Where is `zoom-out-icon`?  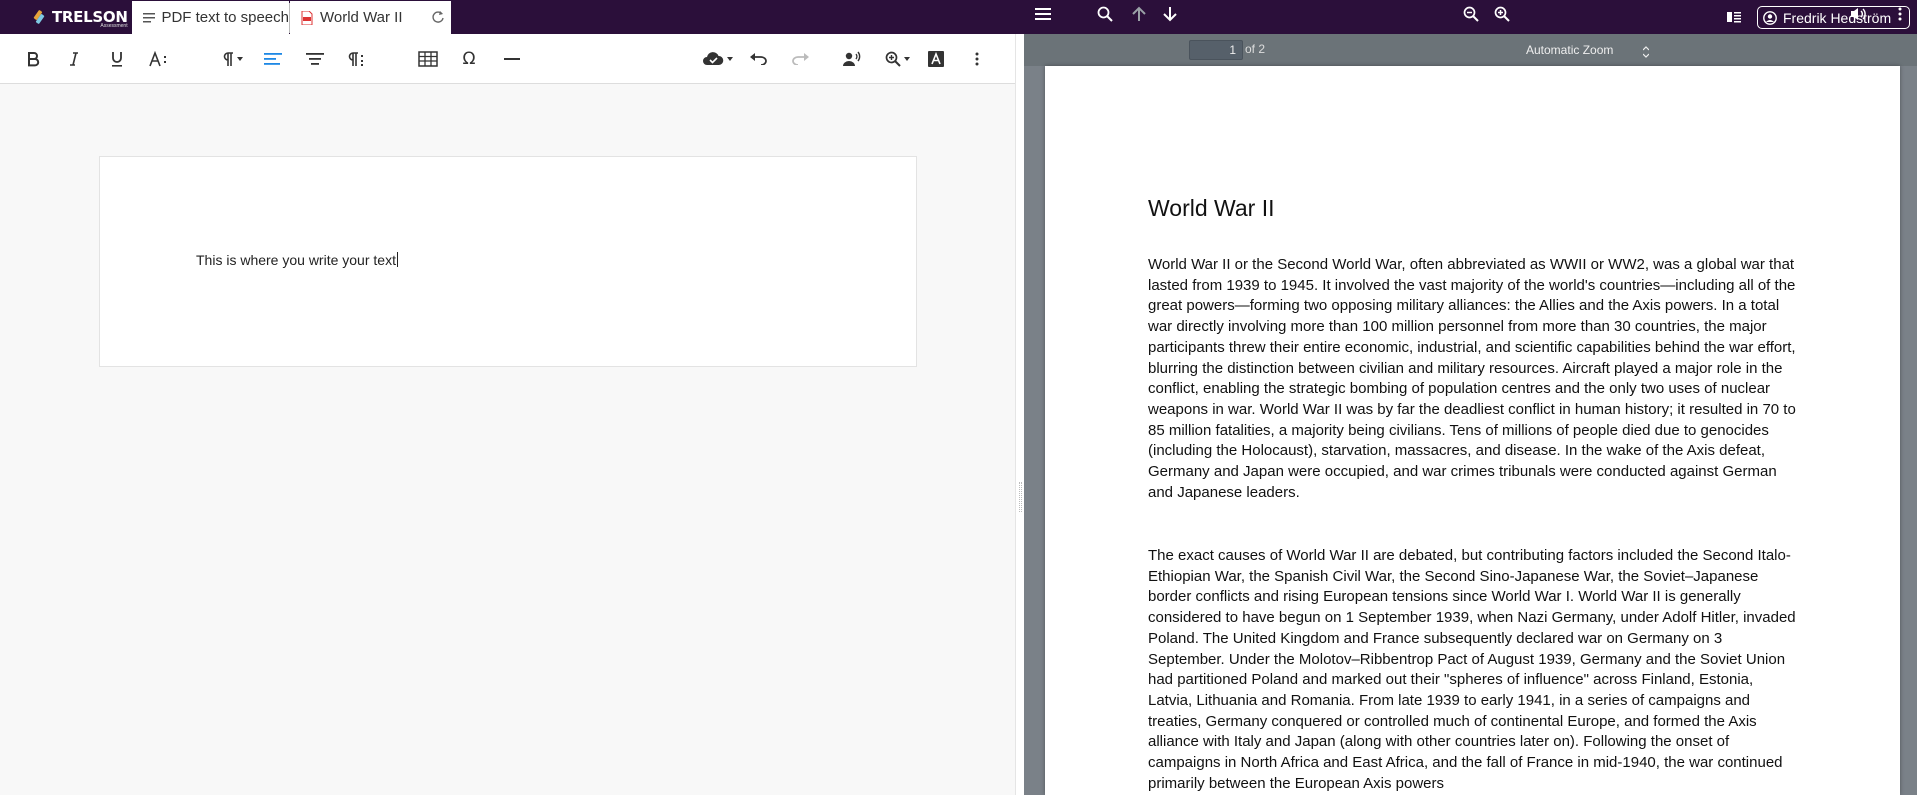
zoom-out-icon is located at coordinates (1471, 16).